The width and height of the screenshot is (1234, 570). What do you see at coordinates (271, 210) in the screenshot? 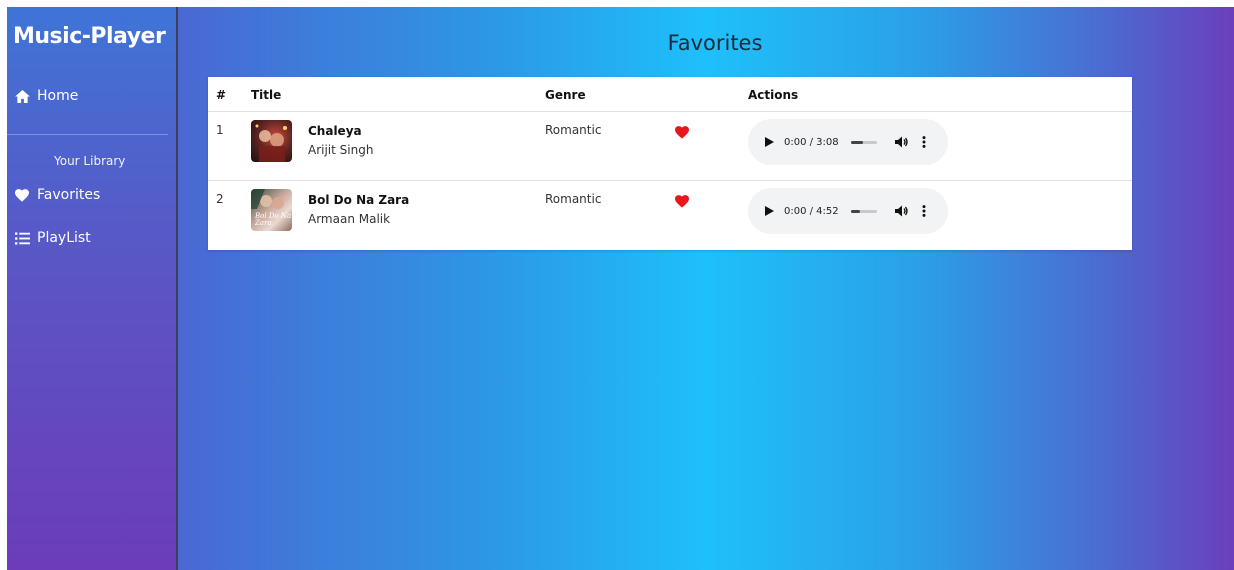
I see `album-cover: Bol Do Na Zara` at bounding box center [271, 210].